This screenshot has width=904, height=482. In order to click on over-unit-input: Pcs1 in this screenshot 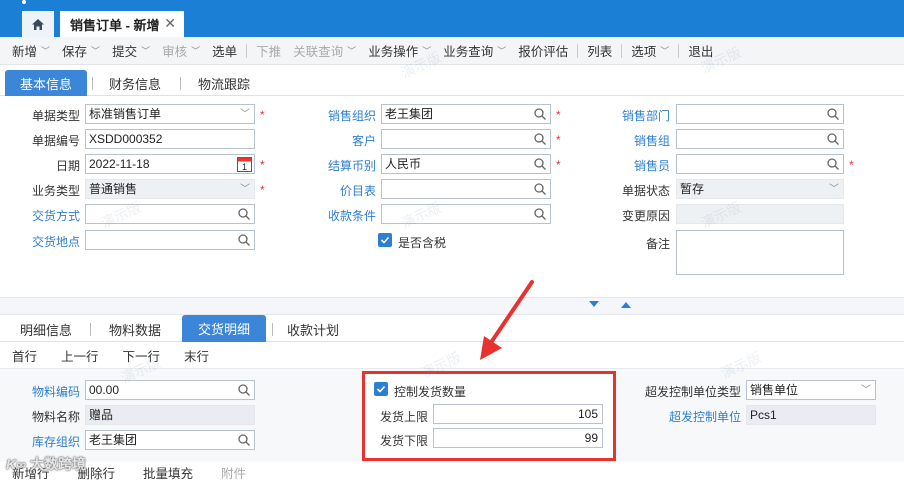, I will do `click(811, 415)`.